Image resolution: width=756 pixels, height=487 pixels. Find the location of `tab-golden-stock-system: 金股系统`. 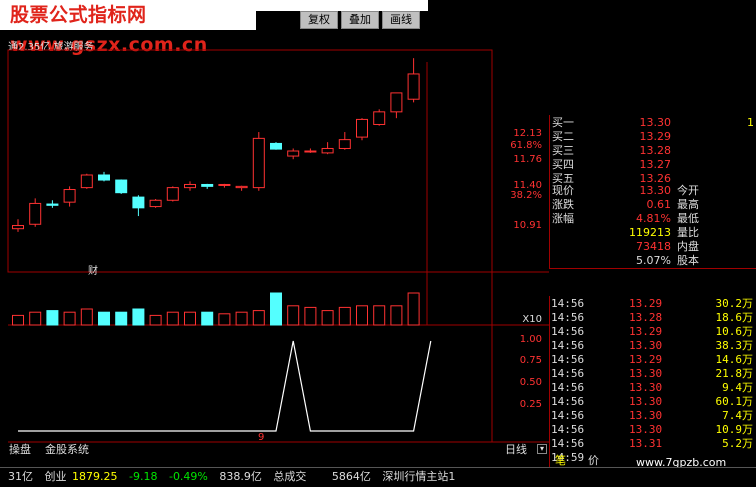

tab-golden-stock-system: 金股系统 is located at coordinates (67, 450).